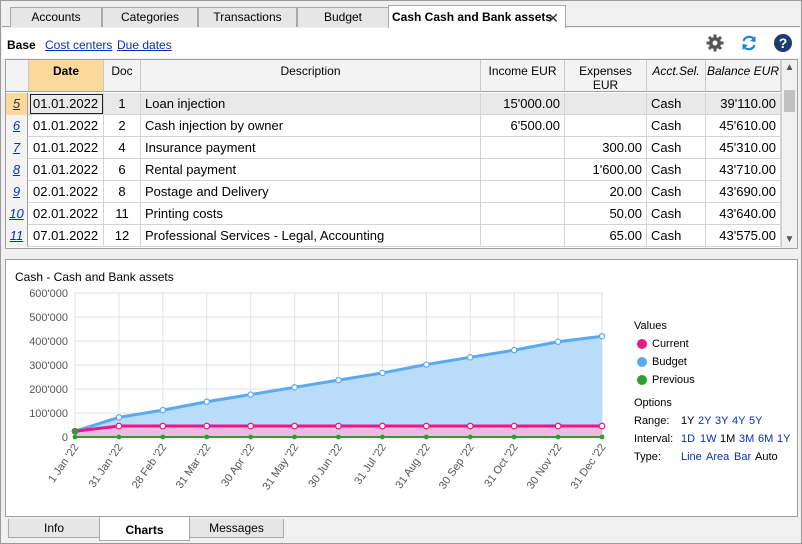 Image resolution: width=802 pixels, height=544 pixels. What do you see at coordinates (17, 214) in the screenshot?
I see `row-number: 10` at bounding box center [17, 214].